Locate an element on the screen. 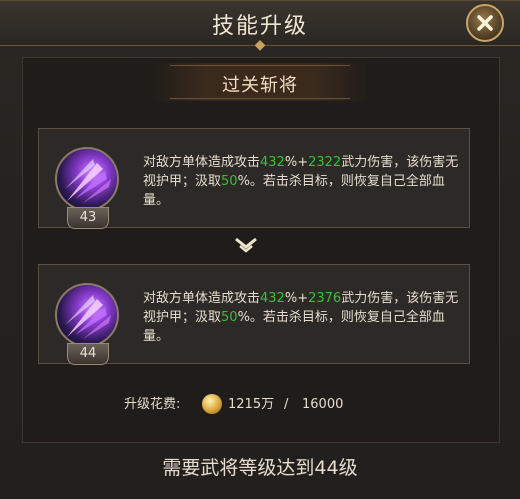 The width and height of the screenshot is (520, 499). title-bar: 技能升级 ◆ is located at coordinates (260, 27).